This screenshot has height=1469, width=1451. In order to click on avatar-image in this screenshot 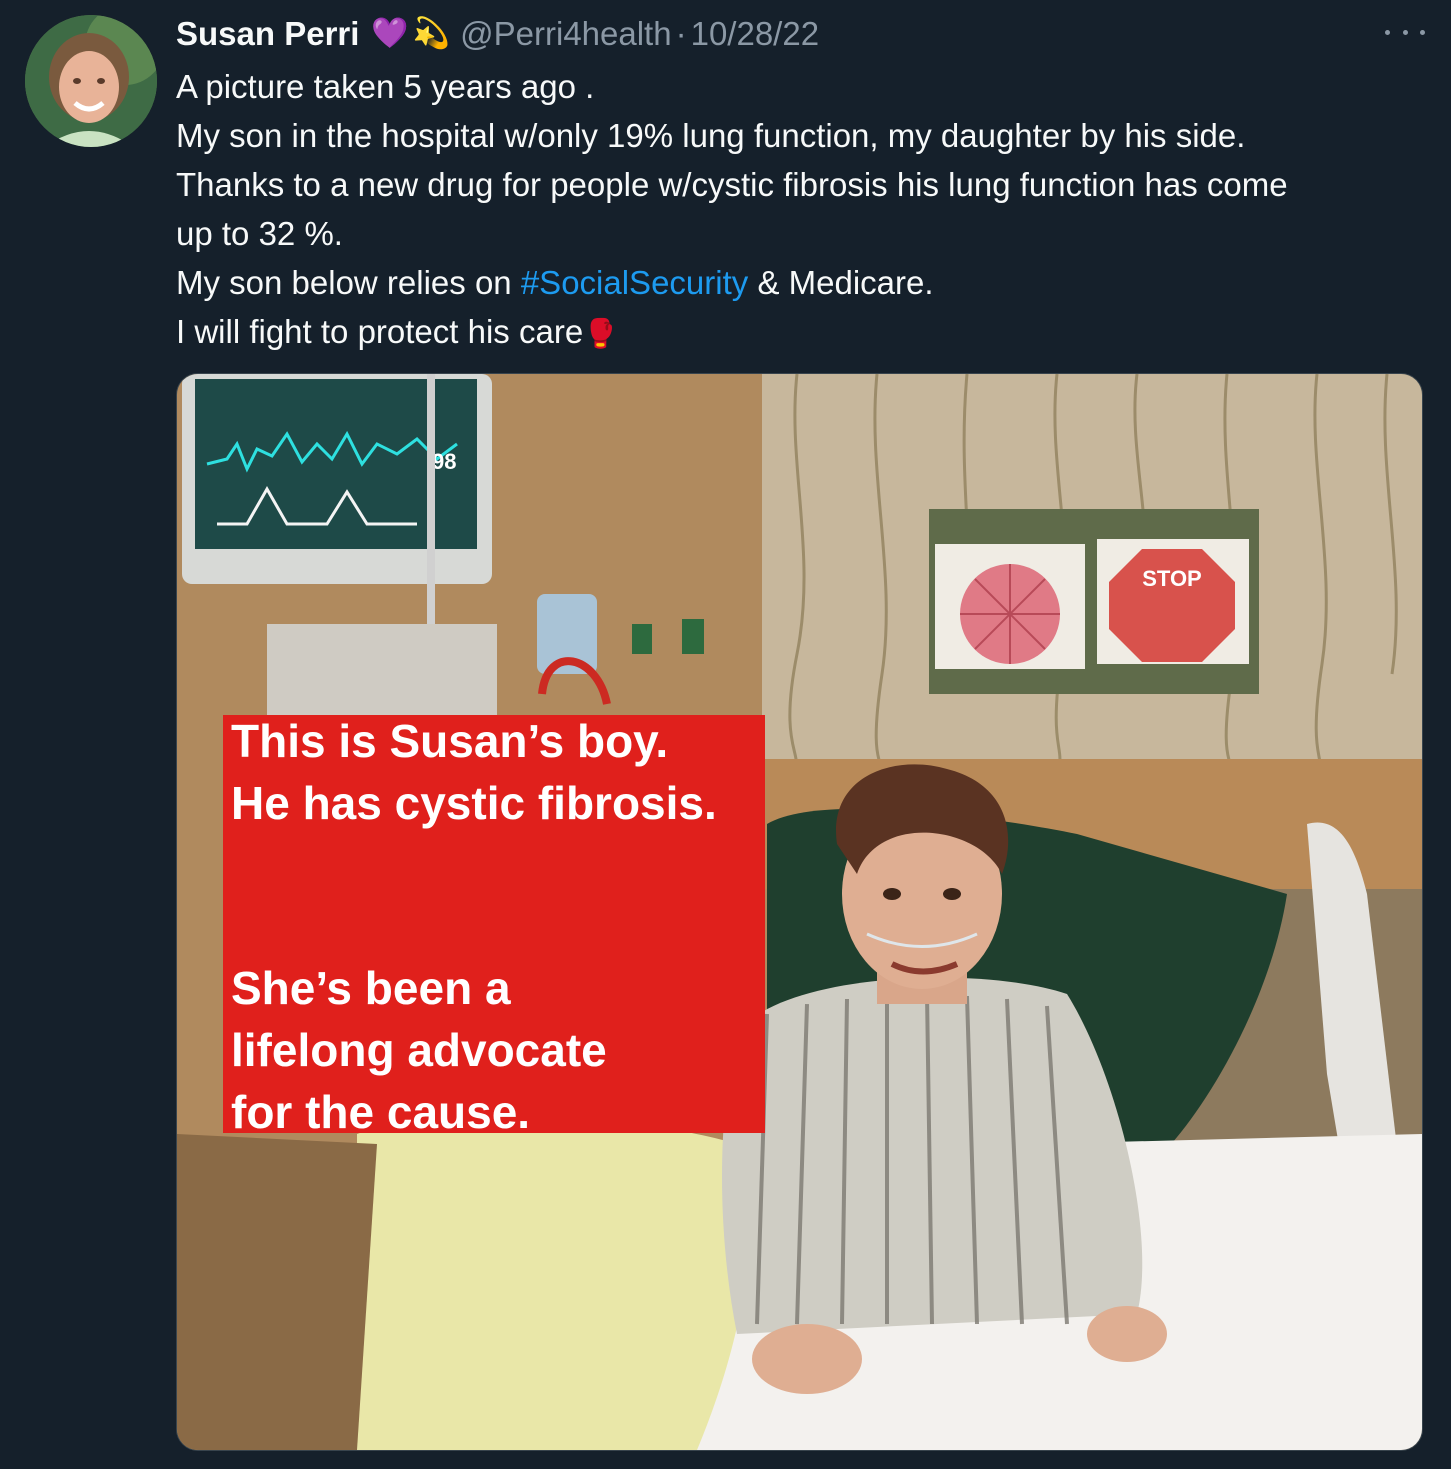, I will do `click(91, 81)`.